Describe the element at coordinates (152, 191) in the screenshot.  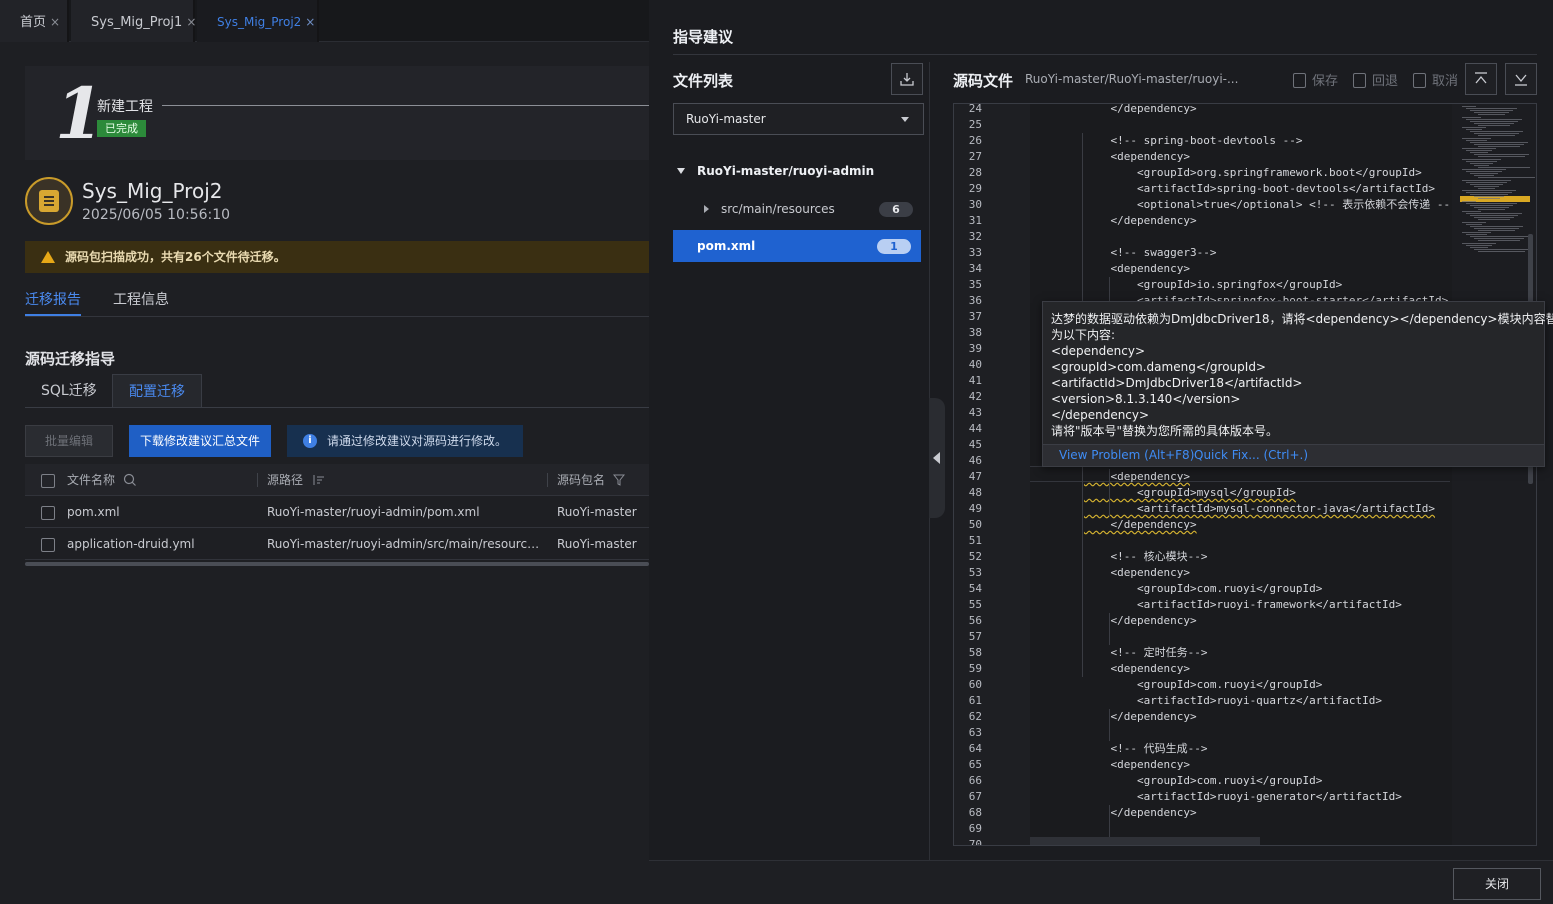
I see `project-name: Sys_Mig_Proj2` at that location.